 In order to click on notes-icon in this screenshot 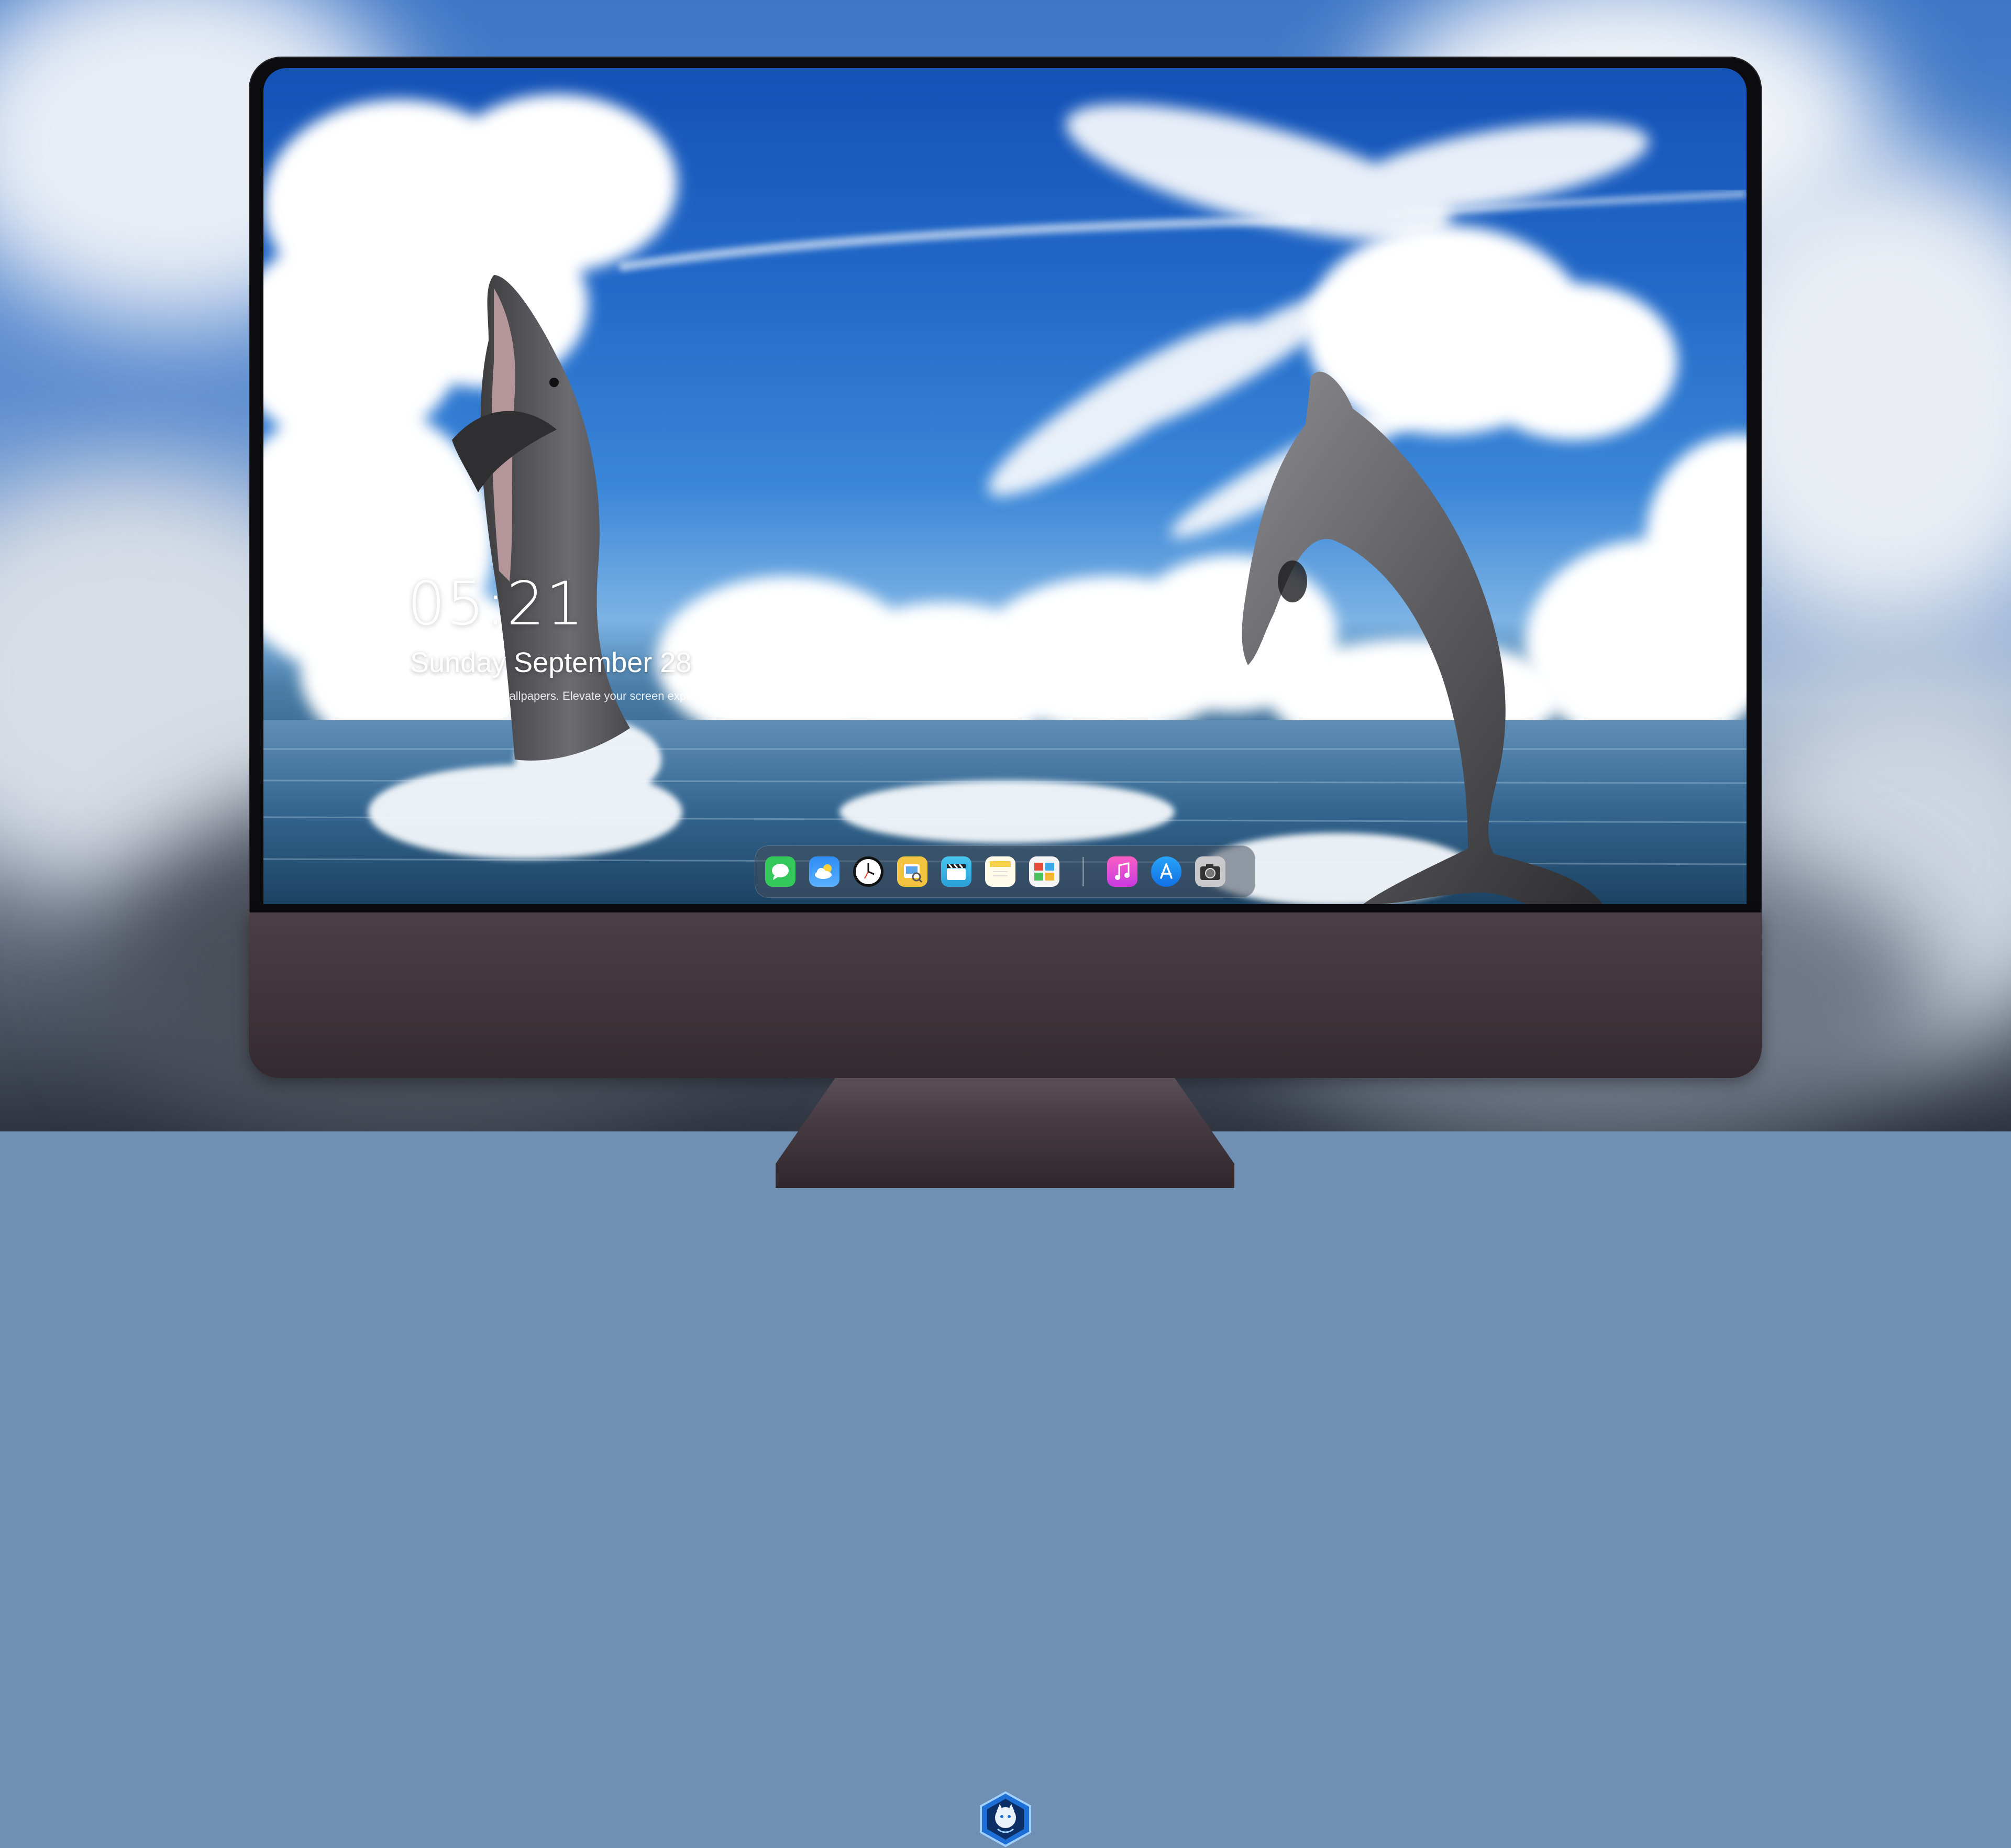, I will do `click(1000, 871)`.